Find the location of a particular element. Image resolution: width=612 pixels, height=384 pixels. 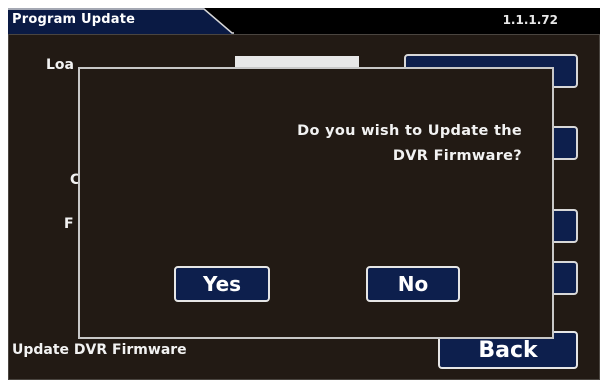

load-config-fragment: Loa is located at coordinates (60, 65).